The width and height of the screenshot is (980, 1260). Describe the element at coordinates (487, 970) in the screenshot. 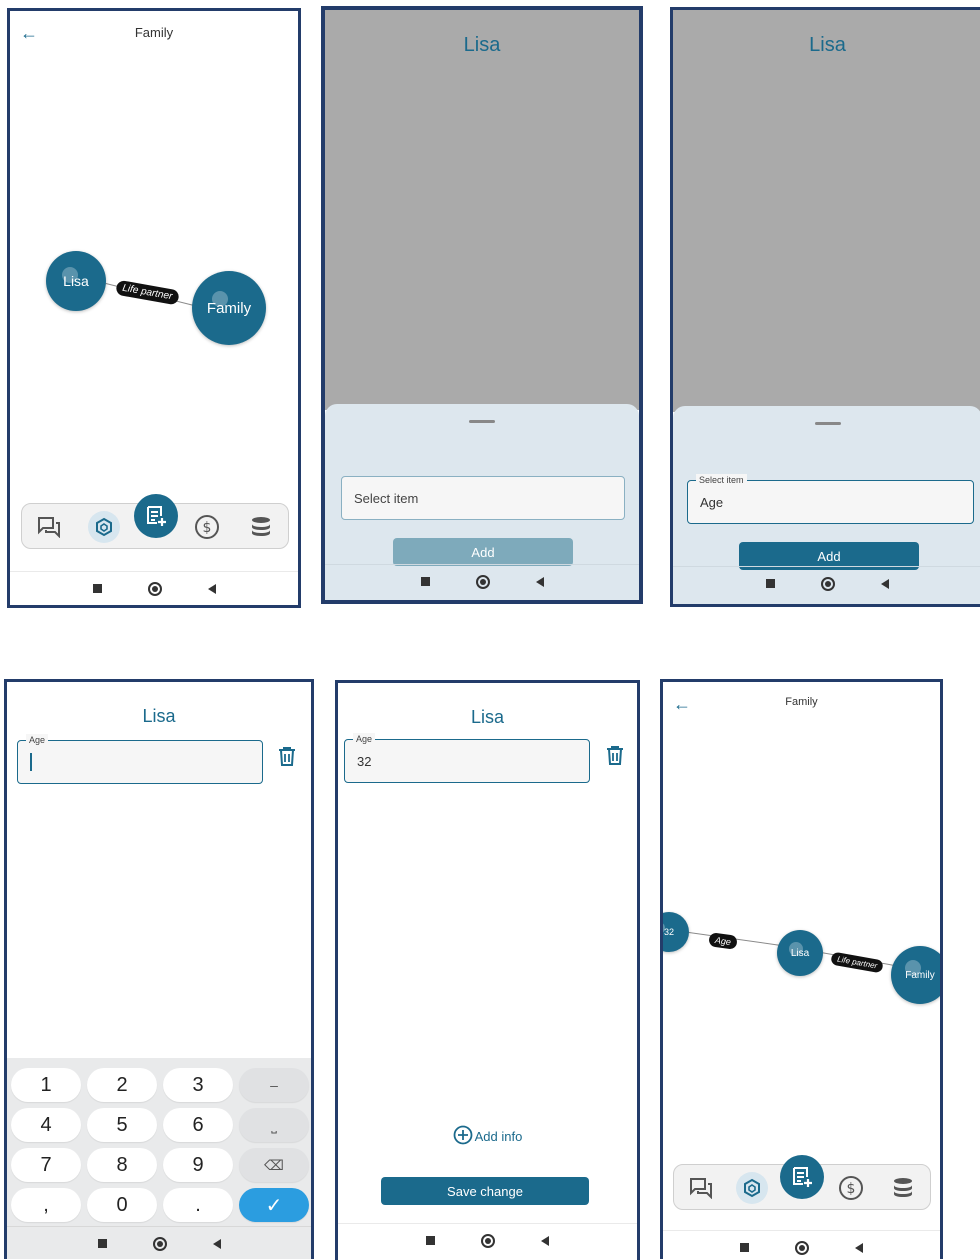

I see `screen-age-filled: Lisa Age 32 Add info Save change` at that location.